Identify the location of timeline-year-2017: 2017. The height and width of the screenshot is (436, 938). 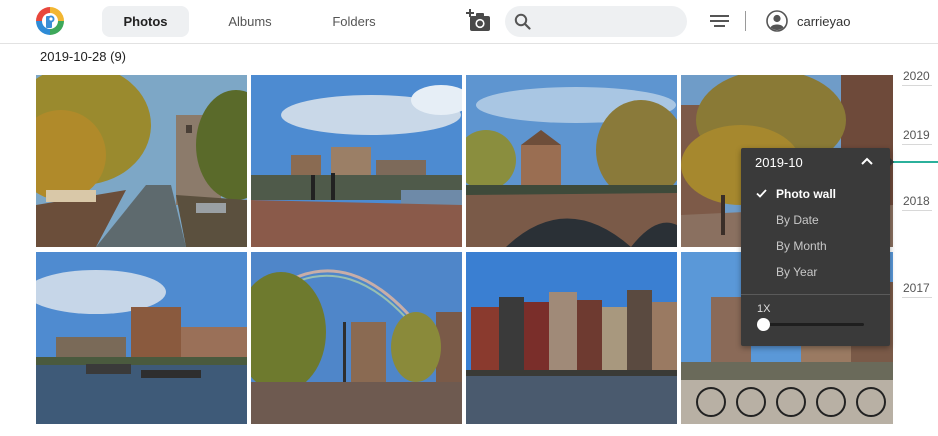
(916, 288).